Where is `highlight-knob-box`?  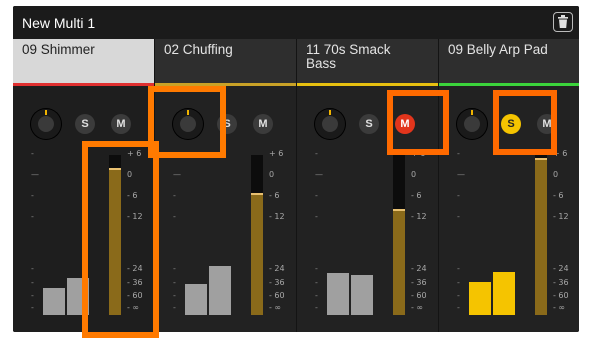 highlight-knob-box is located at coordinates (187, 122).